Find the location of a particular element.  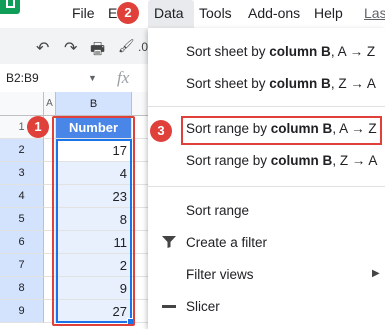

cell-a8 is located at coordinates (50, 288).